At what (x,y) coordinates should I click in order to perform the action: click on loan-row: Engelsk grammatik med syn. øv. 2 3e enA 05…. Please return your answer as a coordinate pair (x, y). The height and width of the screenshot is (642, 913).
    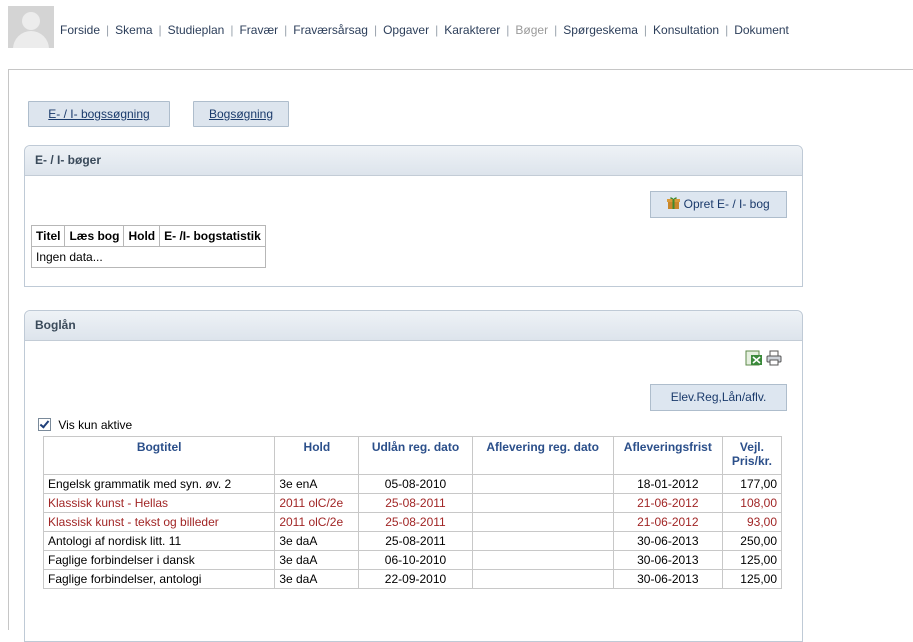
    Looking at the image, I should click on (412, 484).